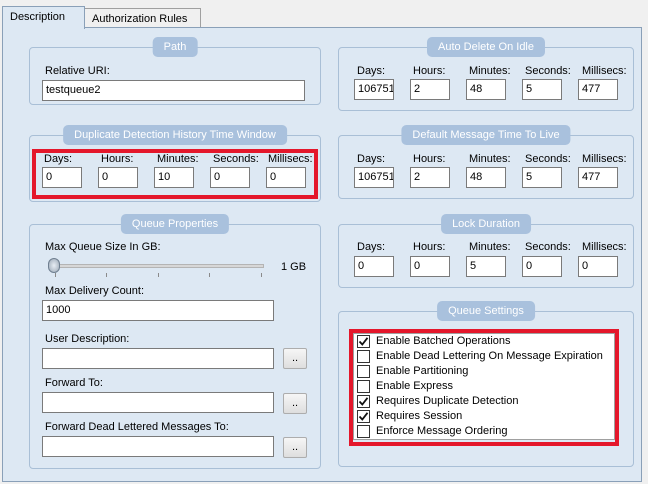 Image resolution: width=648 pixels, height=484 pixels. I want to click on ttl-hours-input: 2, so click(430, 177).